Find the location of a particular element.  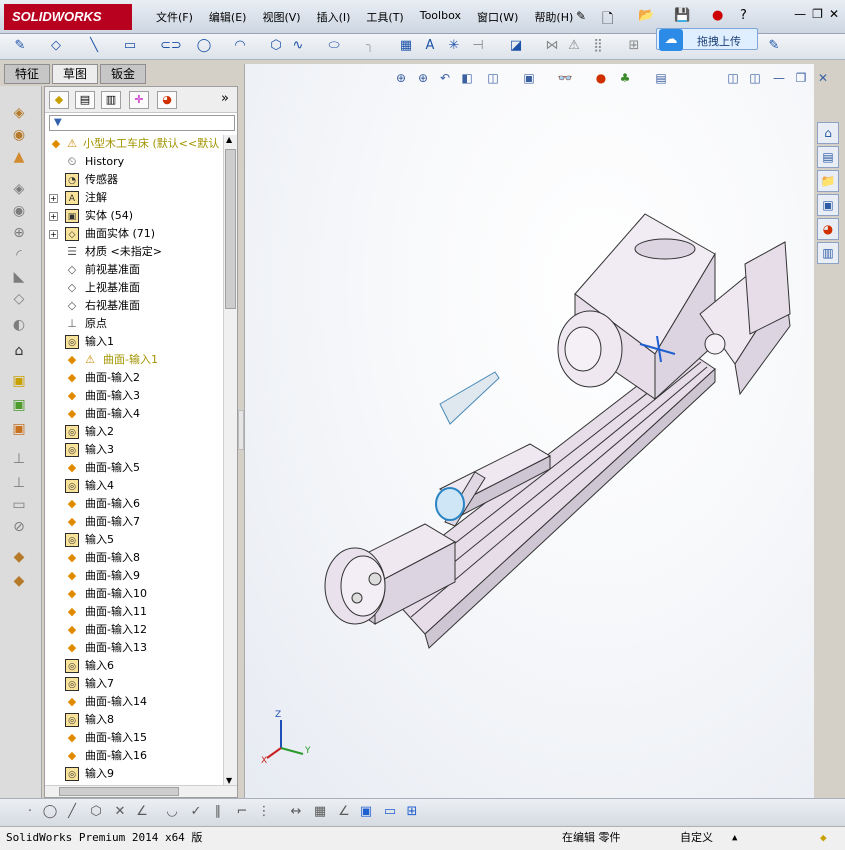

cut-icon: ⊘ is located at coordinates (19, 527).